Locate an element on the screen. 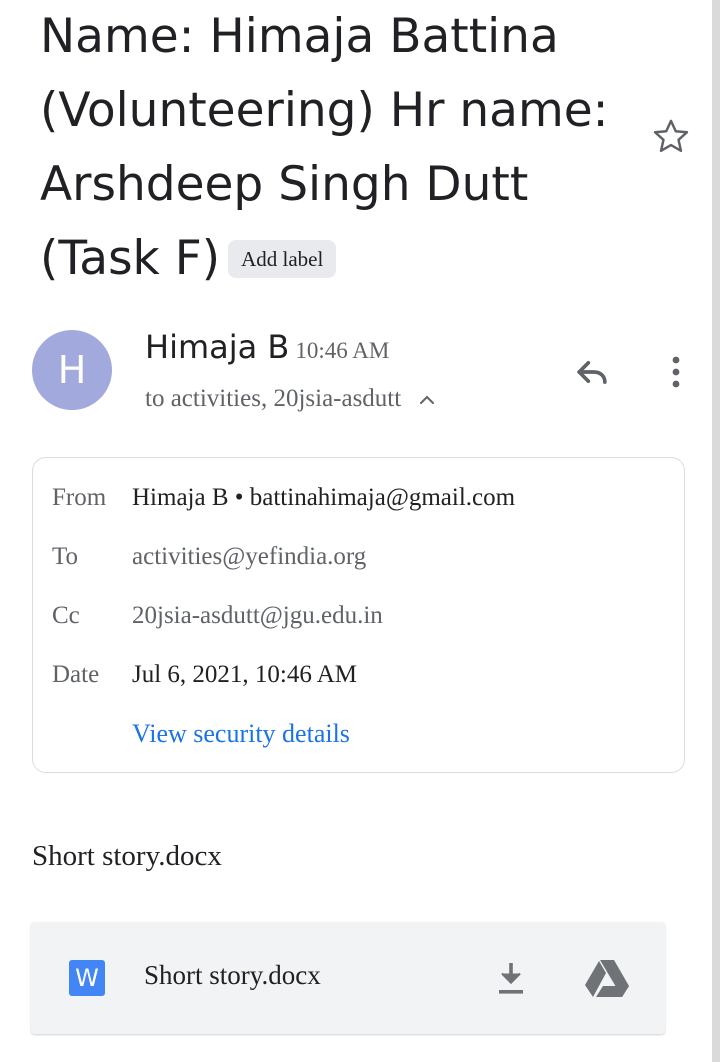  avatar: H is located at coordinates (72, 370).